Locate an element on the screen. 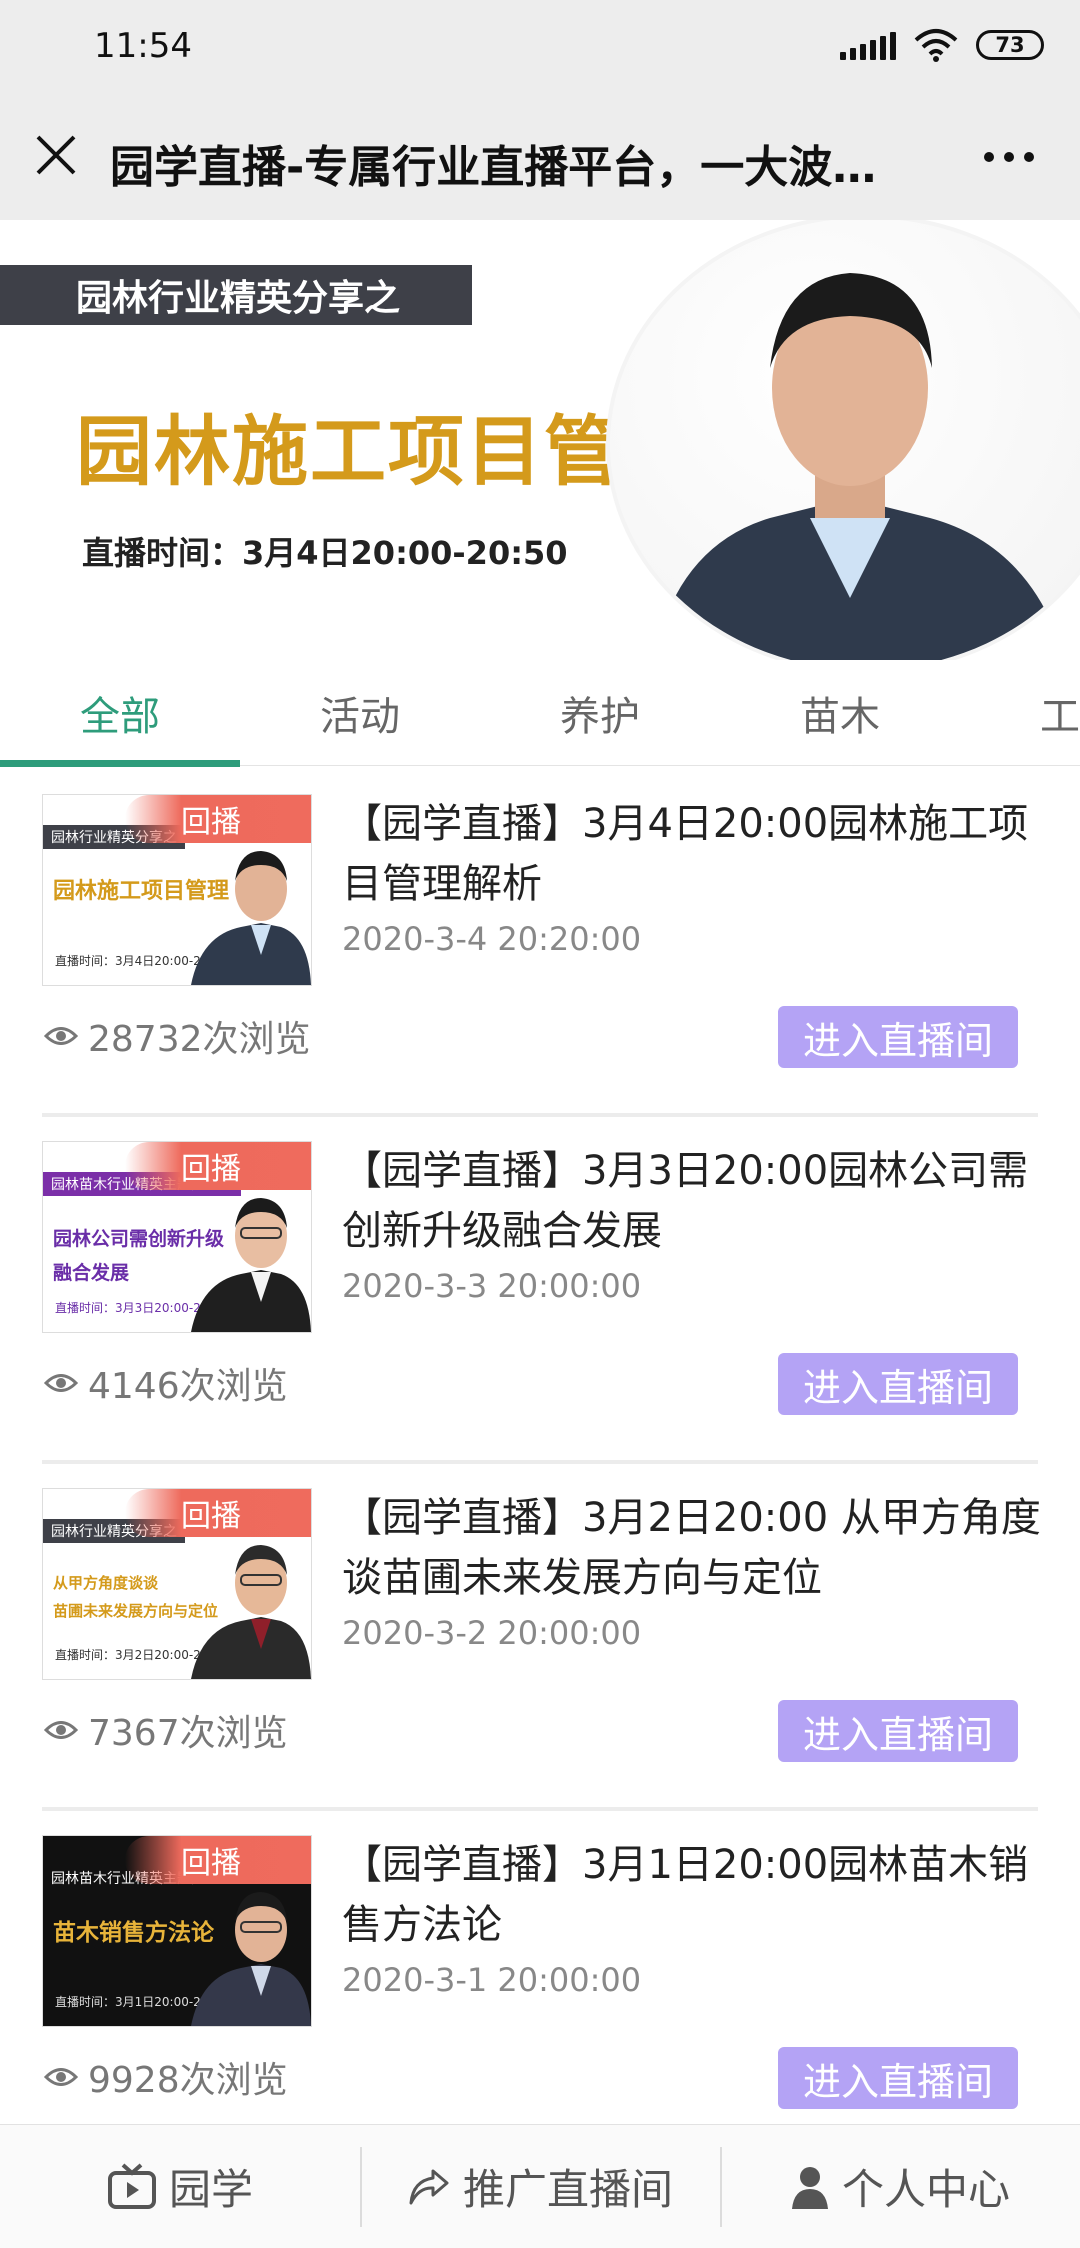 The width and height of the screenshot is (1080, 2248). nav-promote-room: 推广直播间 is located at coordinates (540, 2186).